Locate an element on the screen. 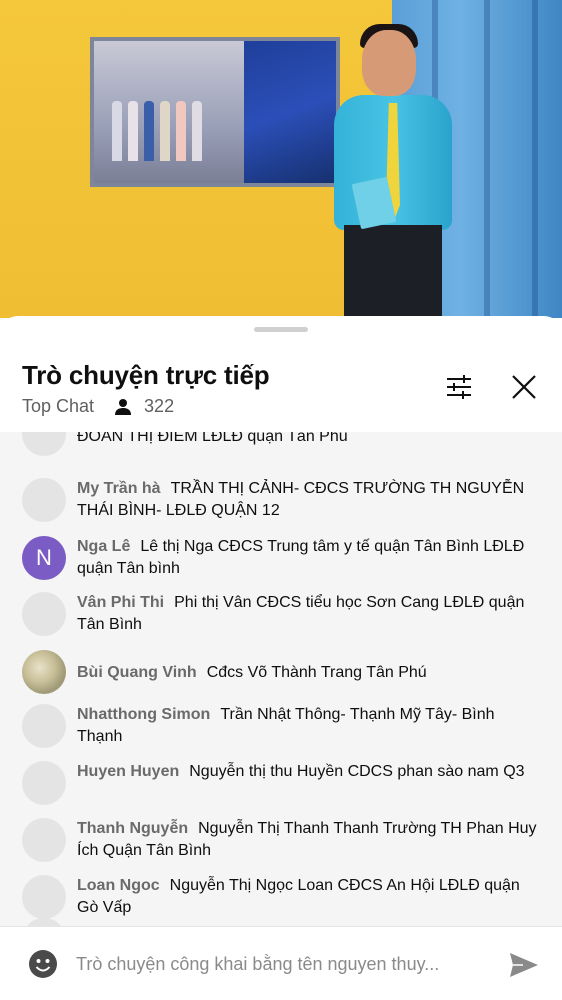 This screenshot has height=1000, width=562. message-author: Huyen Huyen is located at coordinates (128, 771).